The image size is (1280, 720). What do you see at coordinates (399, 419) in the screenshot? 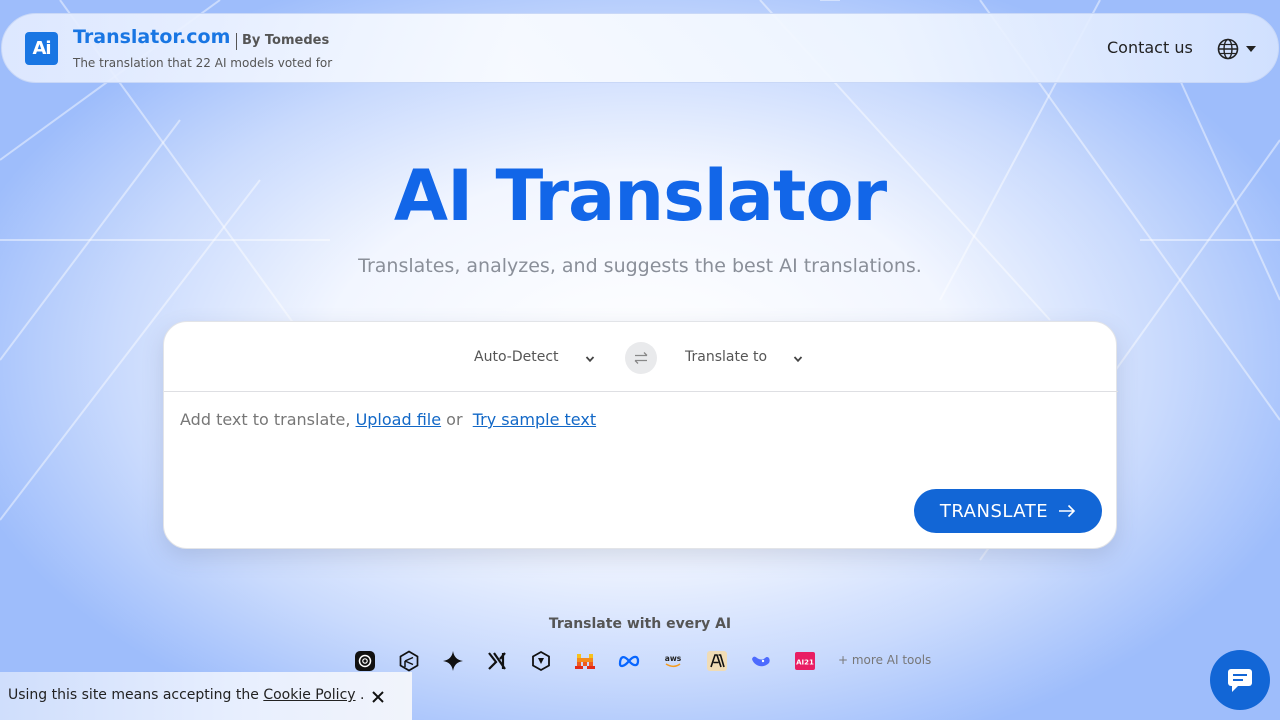
I see `upload-file-link: Upload file` at bounding box center [399, 419].